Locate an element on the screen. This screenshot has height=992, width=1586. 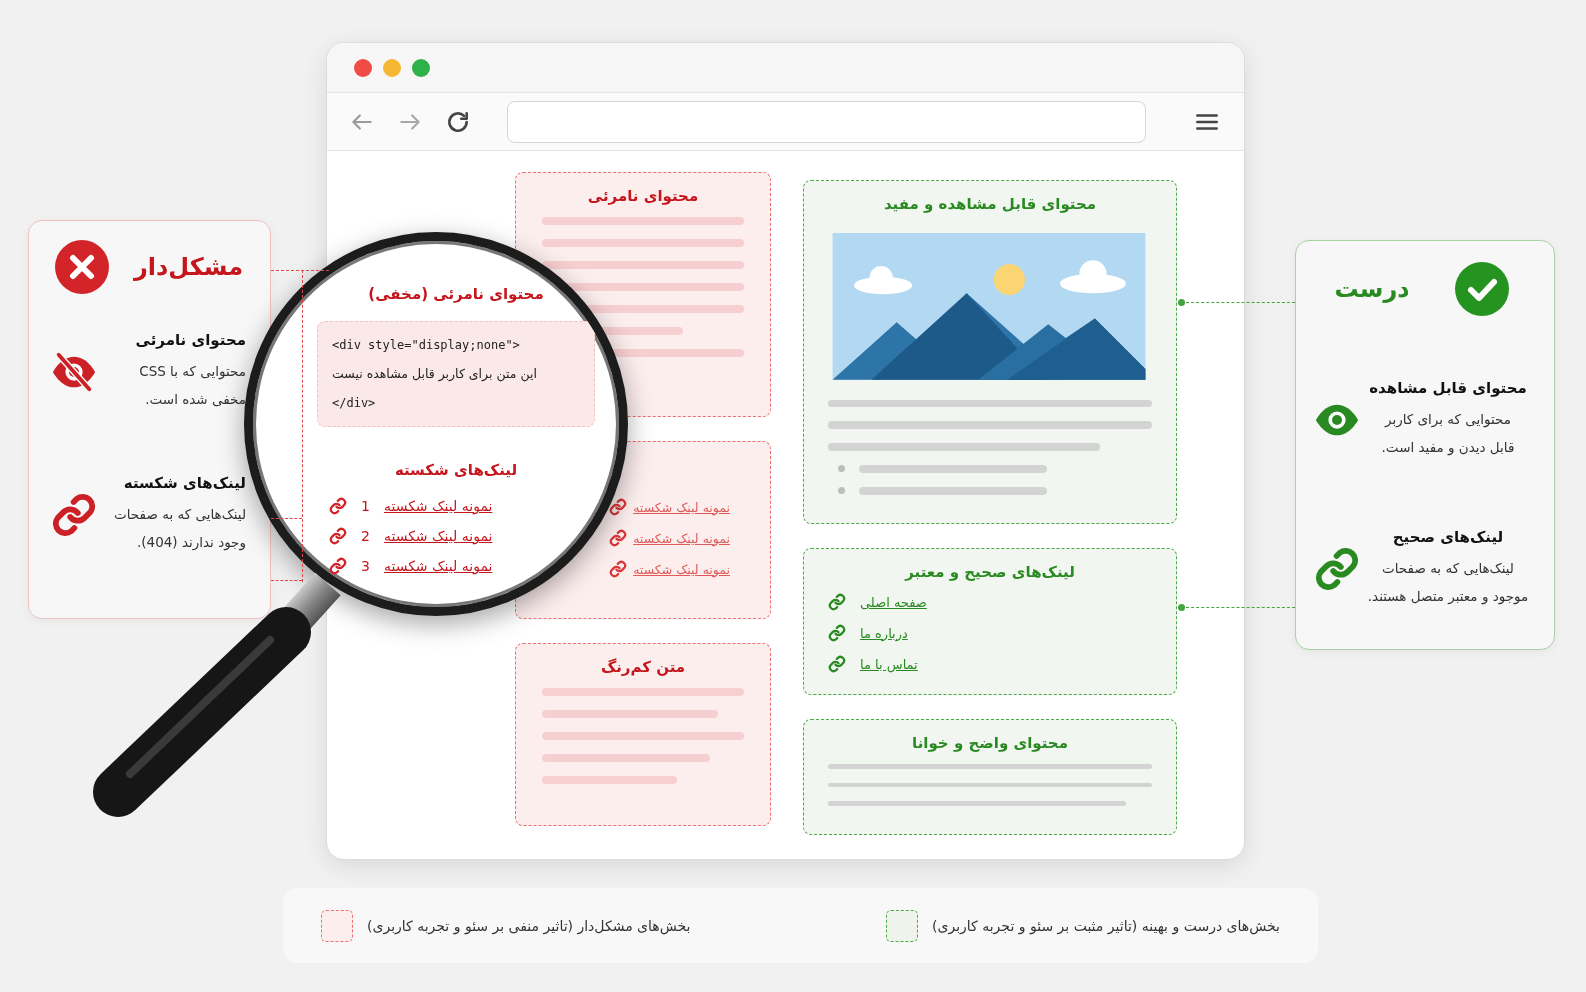
code-line: <div style="display;none"> is located at coordinates (426, 345).